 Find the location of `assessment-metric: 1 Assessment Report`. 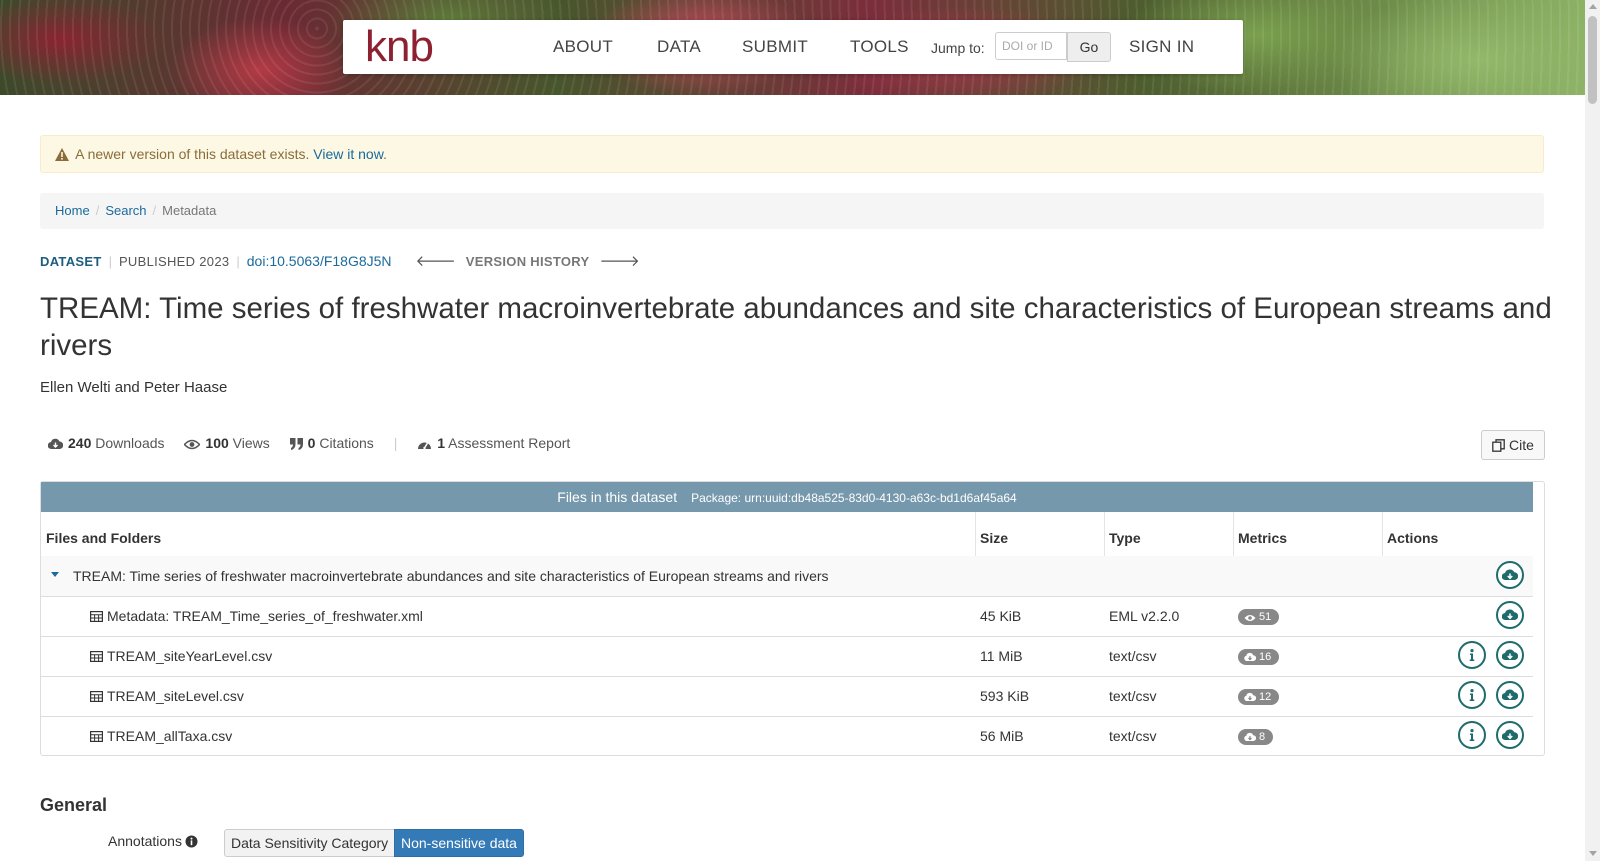

assessment-metric: 1 Assessment Report is located at coordinates (493, 443).